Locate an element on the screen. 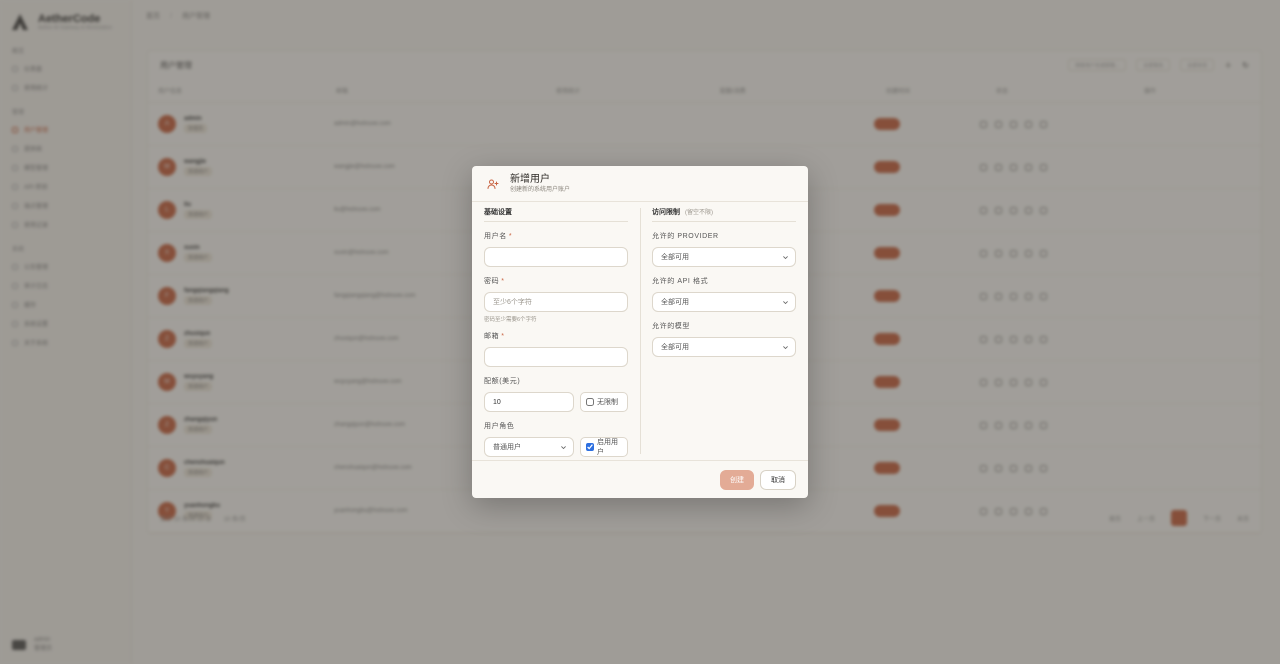 This screenshot has width=1280, height=664. provider-select: 全部可用 is located at coordinates (724, 257).